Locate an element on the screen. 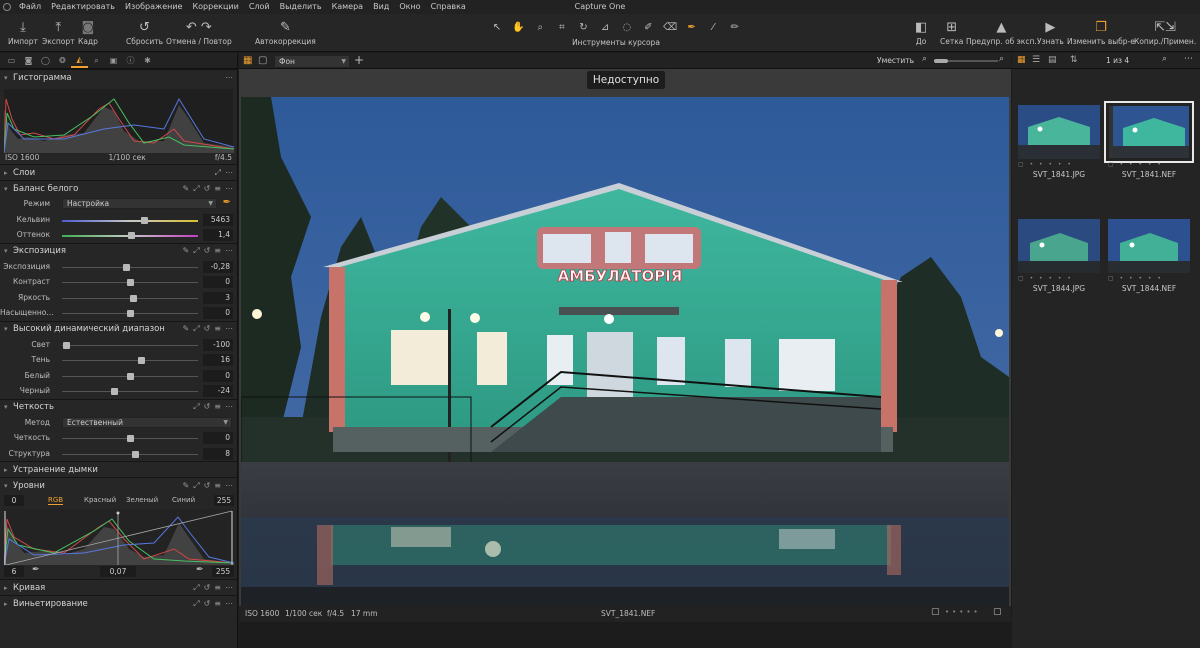  menu-adjustments: Коррекции is located at coordinates (215, 7).